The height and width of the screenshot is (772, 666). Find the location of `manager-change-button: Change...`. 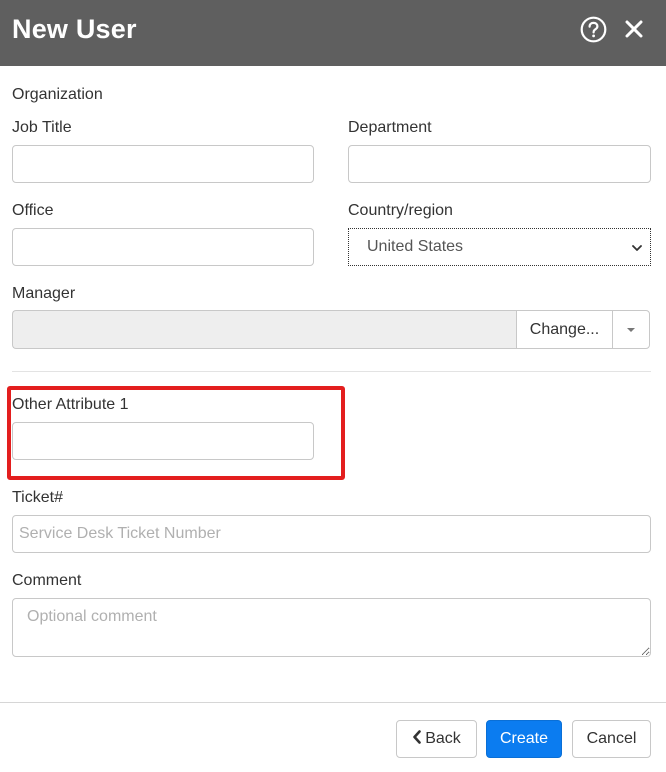

manager-change-button: Change... is located at coordinates (564, 329).